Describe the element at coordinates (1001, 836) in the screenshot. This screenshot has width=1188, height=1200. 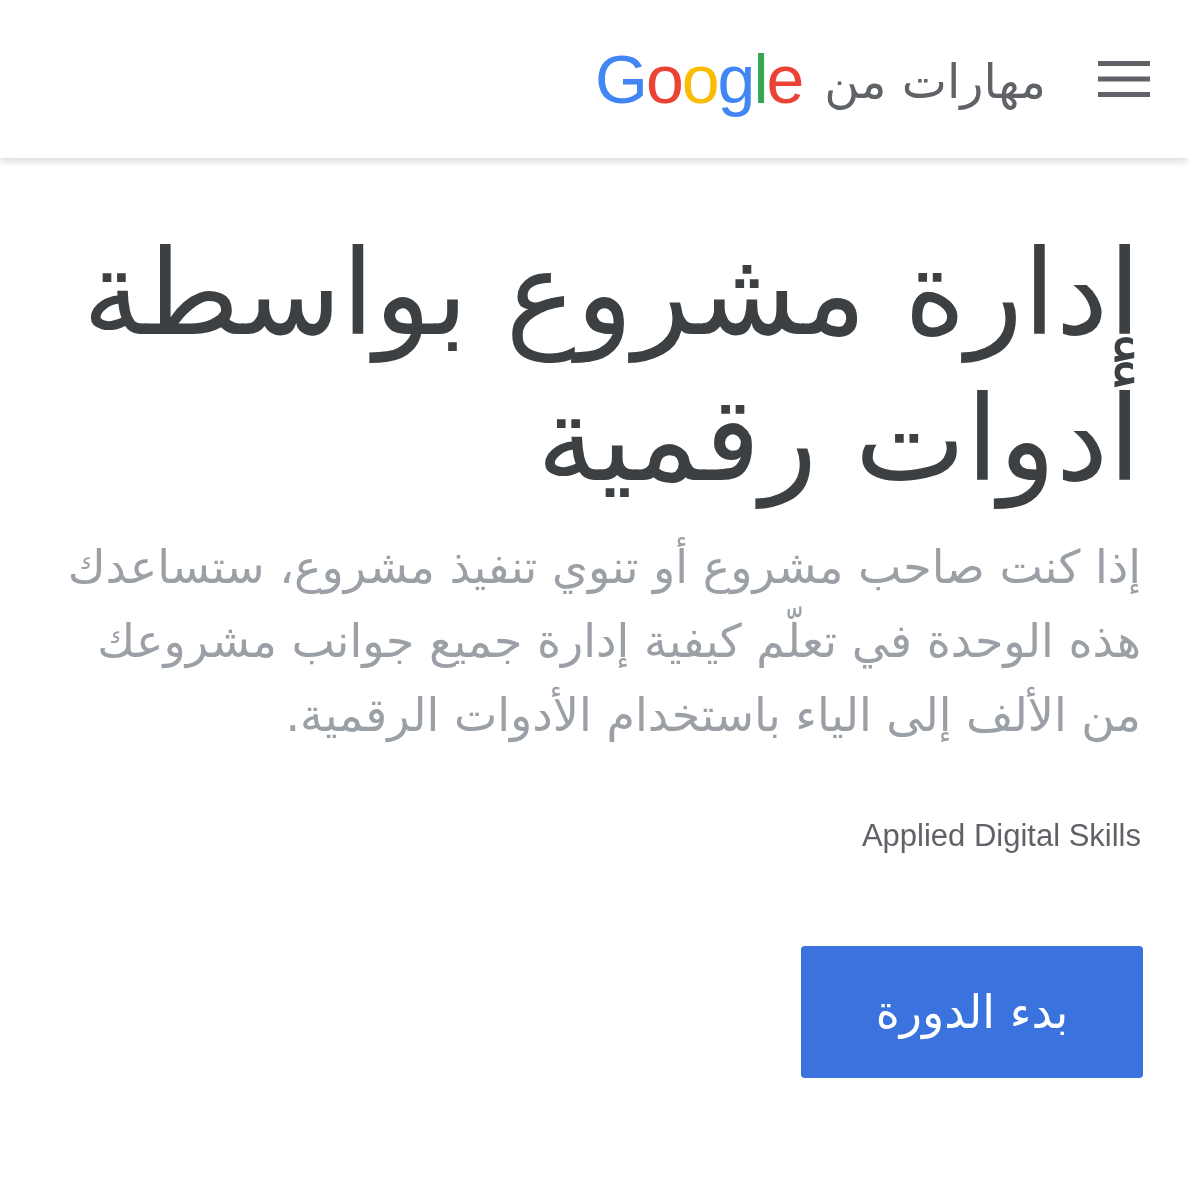
I see `provider-name: Applied Digital Skills` at that location.